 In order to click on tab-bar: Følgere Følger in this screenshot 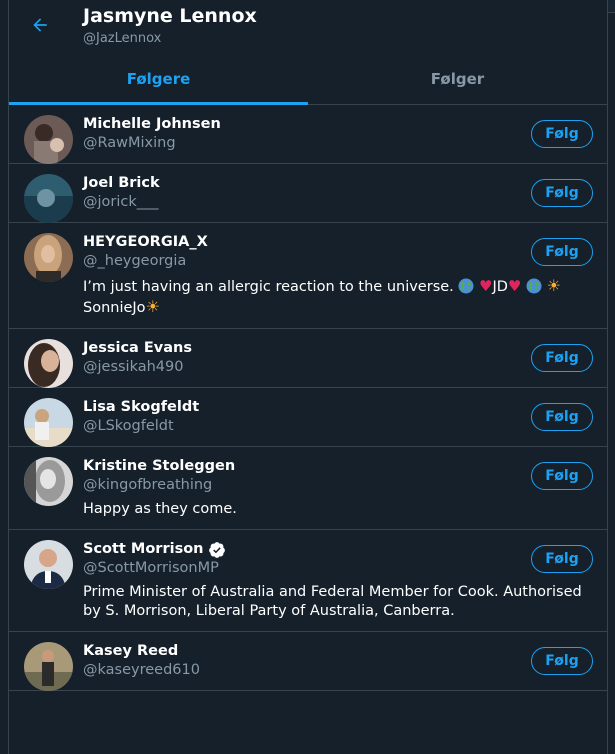, I will do `click(308, 81)`.